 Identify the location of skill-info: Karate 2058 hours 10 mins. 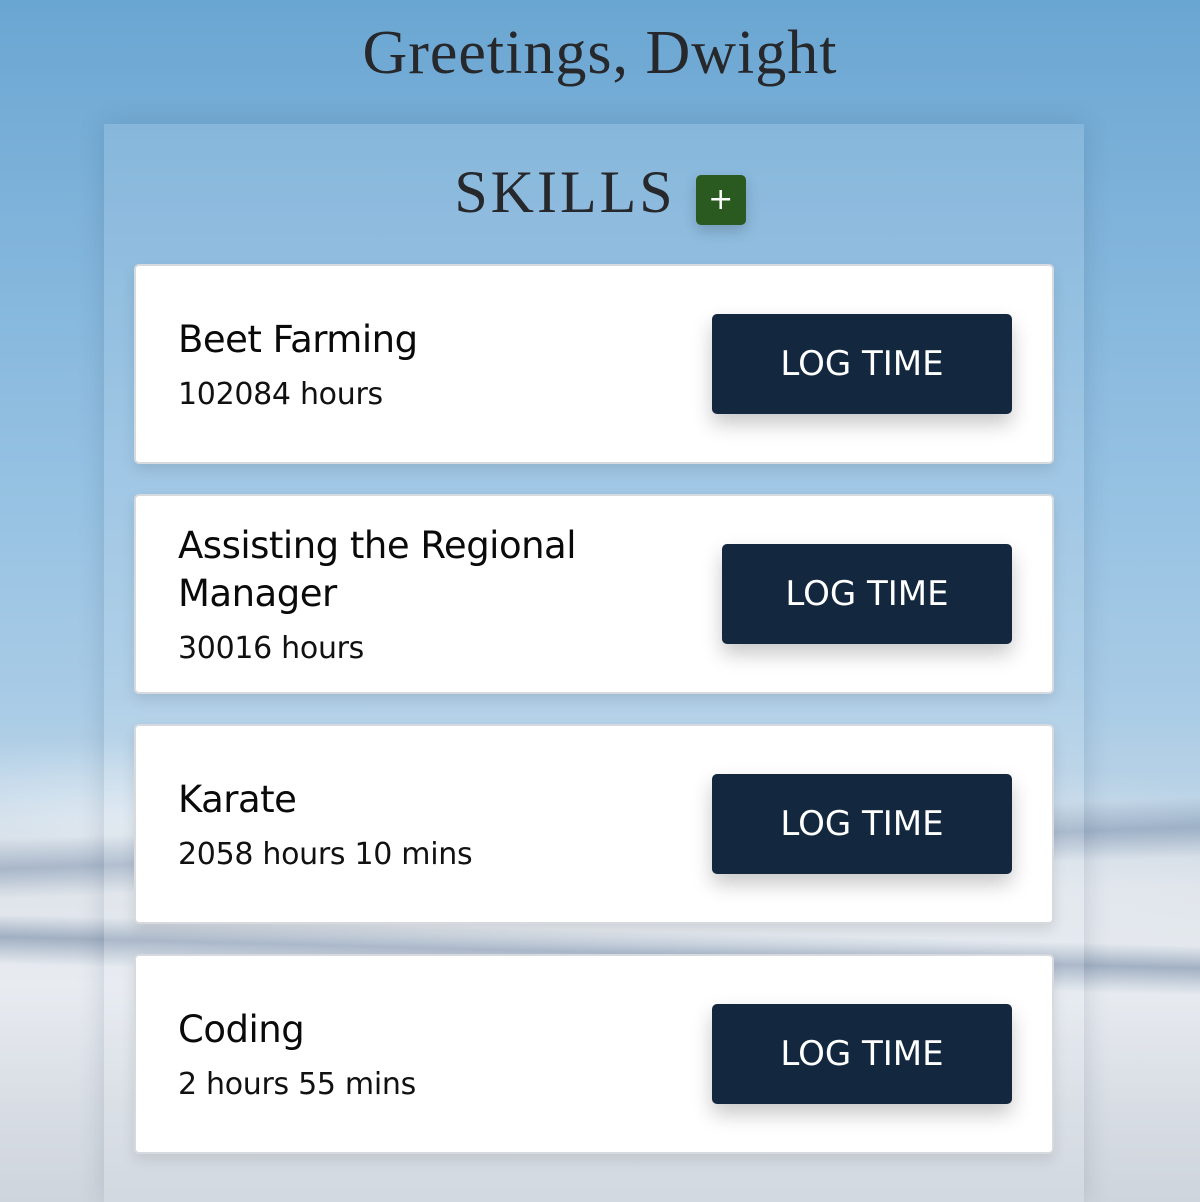
(418, 824).